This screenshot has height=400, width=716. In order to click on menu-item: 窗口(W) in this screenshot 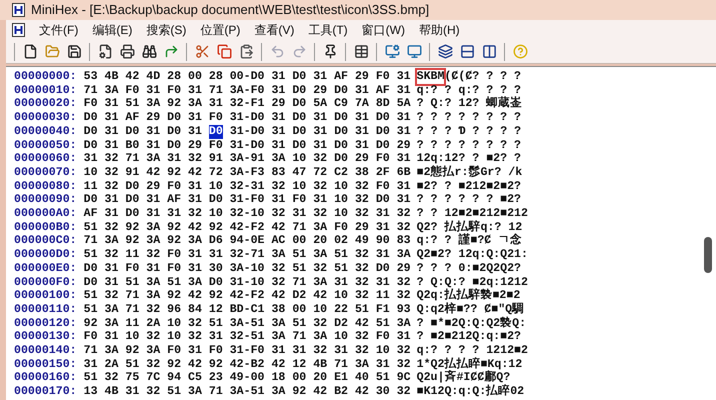, I will do `click(383, 30)`.